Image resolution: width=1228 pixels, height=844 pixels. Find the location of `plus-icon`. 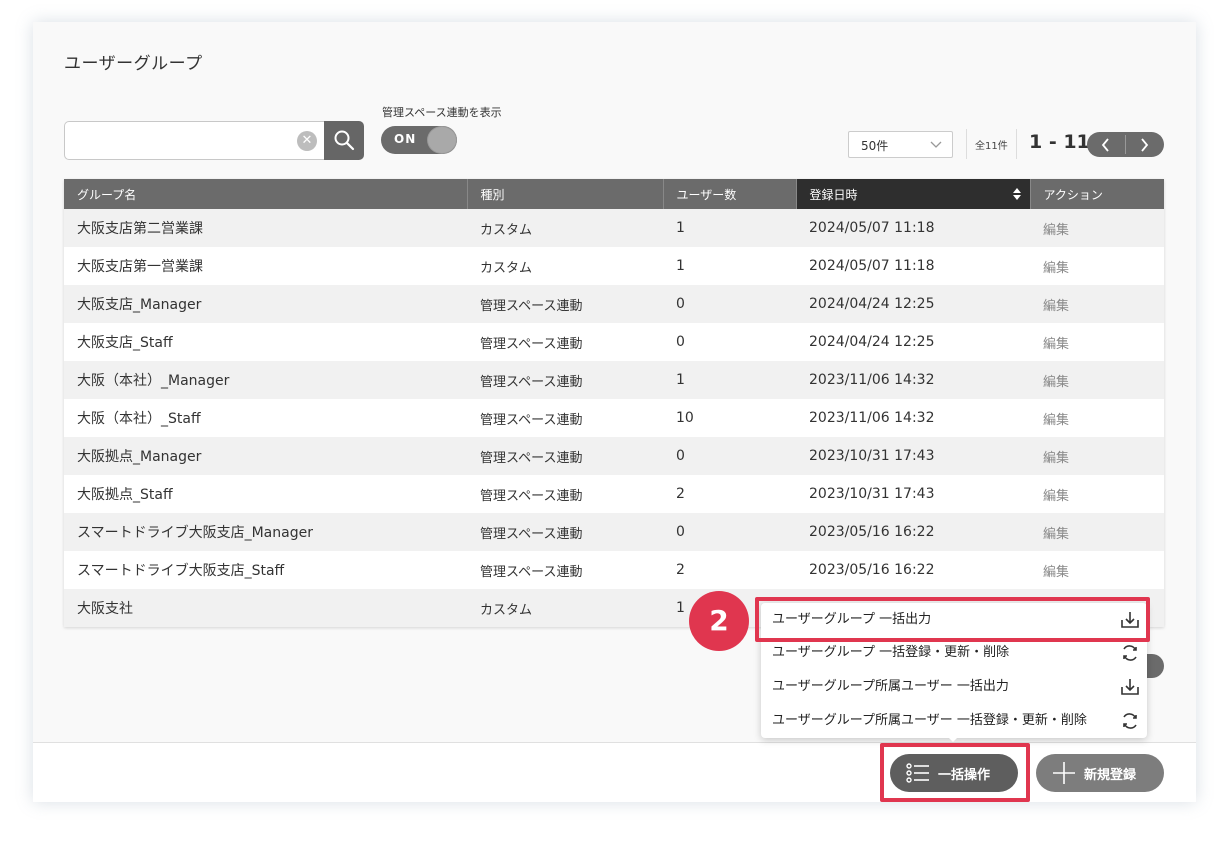

plus-icon is located at coordinates (1064, 773).